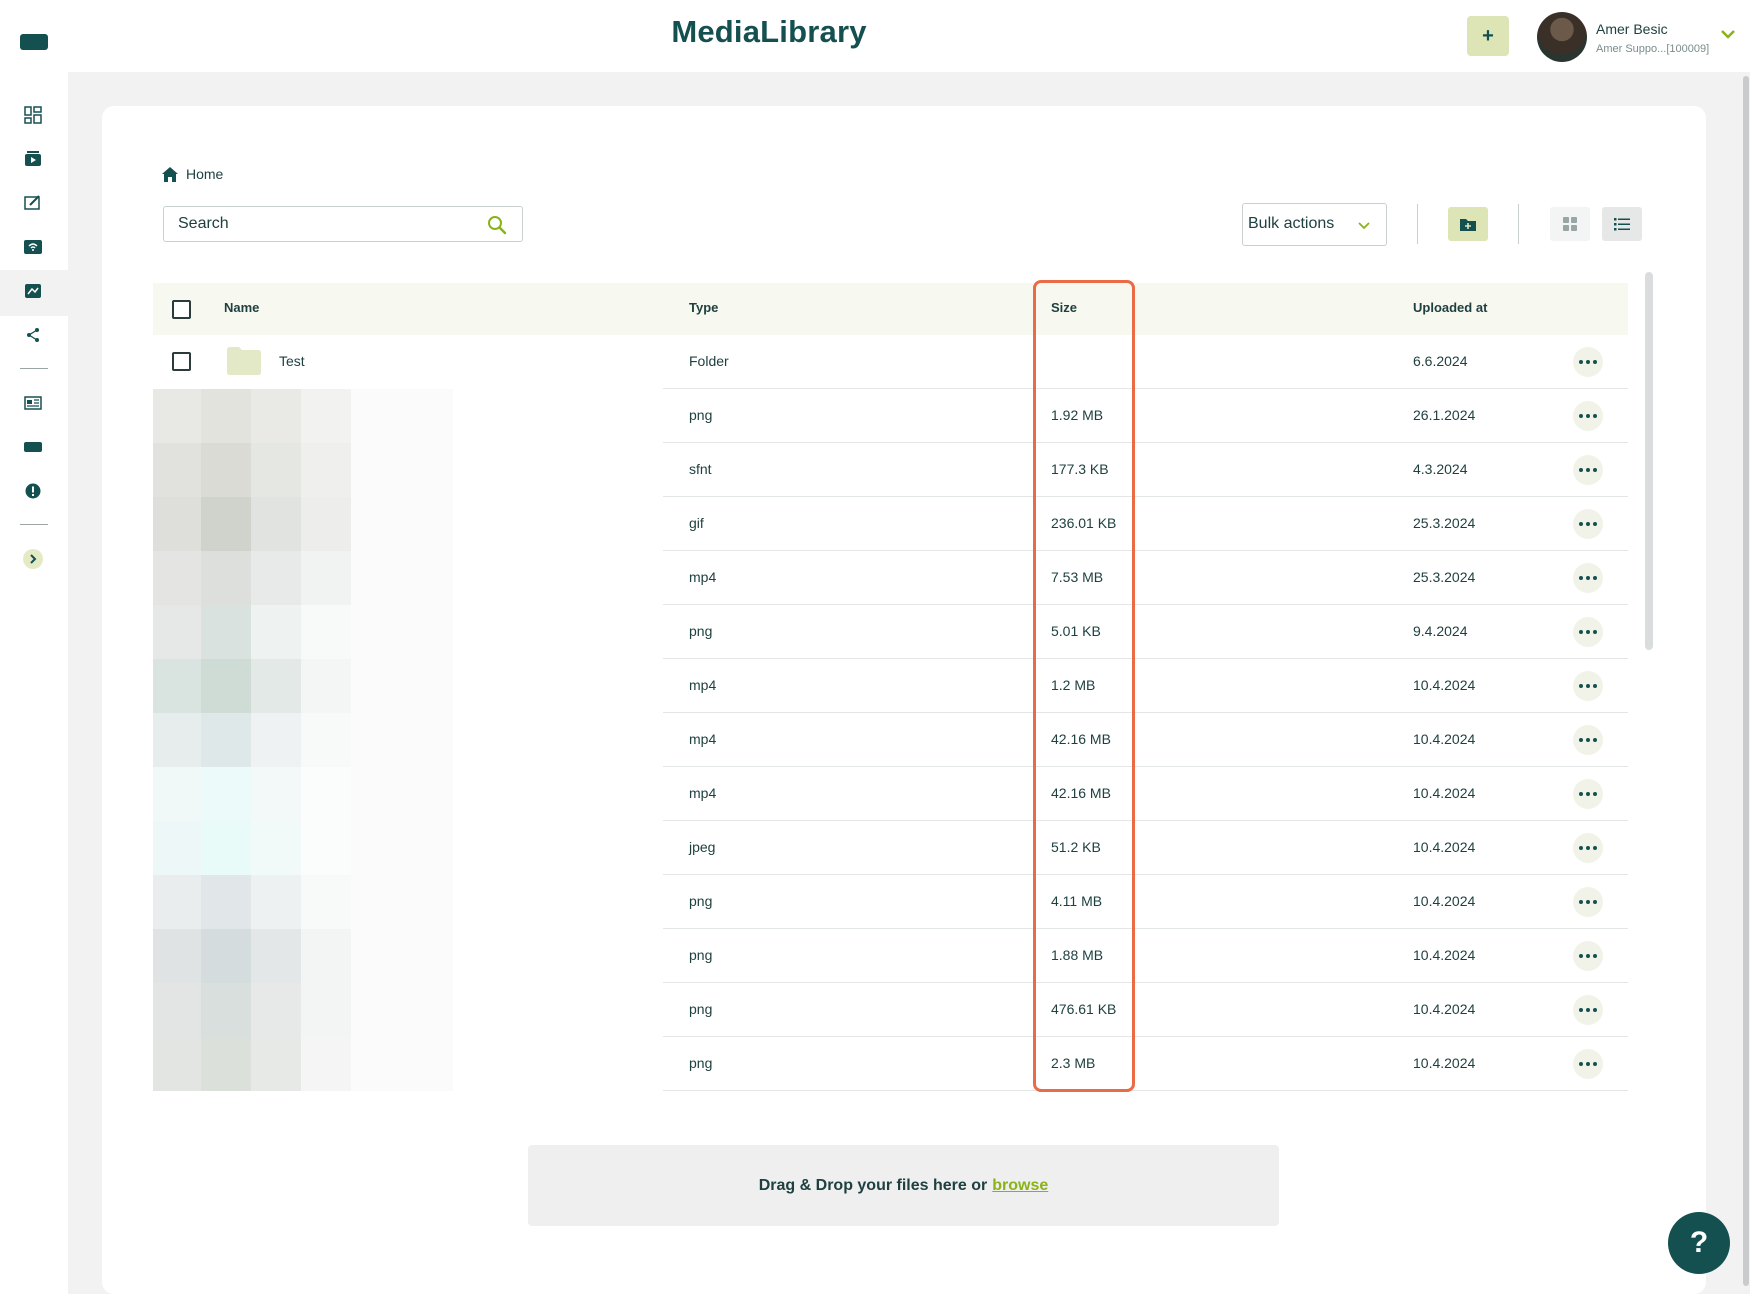 The height and width of the screenshot is (1294, 1750). What do you see at coordinates (890, 632) in the screenshot?
I see `table-row: png 5.01 KB 9.4.2024` at bounding box center [890, 632].